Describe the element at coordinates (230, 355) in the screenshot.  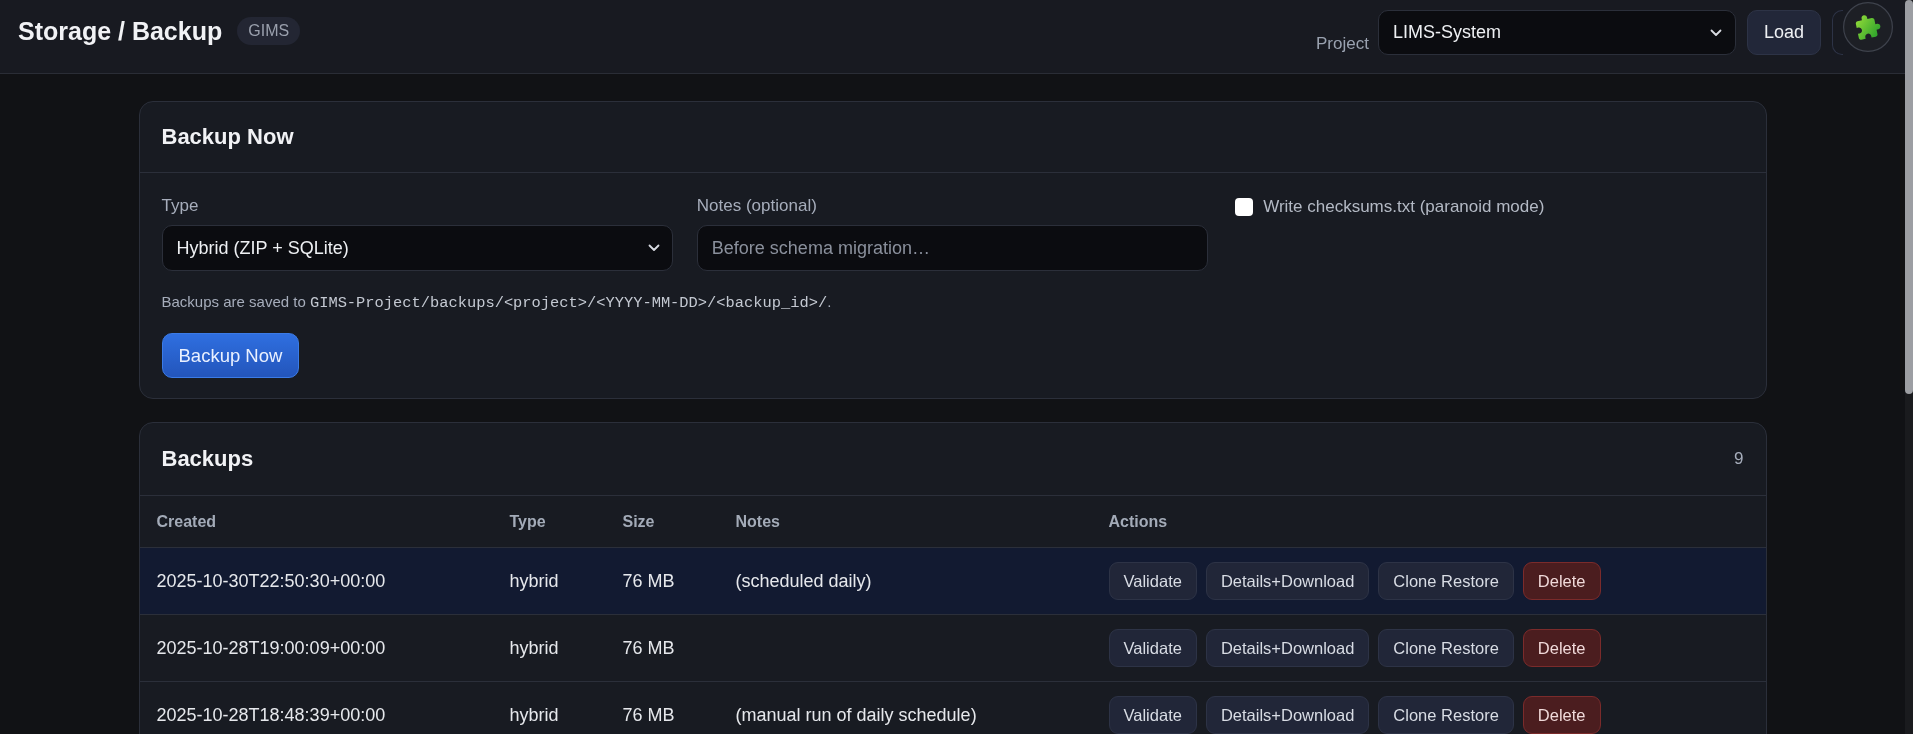
I see `backup-now-button: Backup Now` at that location.